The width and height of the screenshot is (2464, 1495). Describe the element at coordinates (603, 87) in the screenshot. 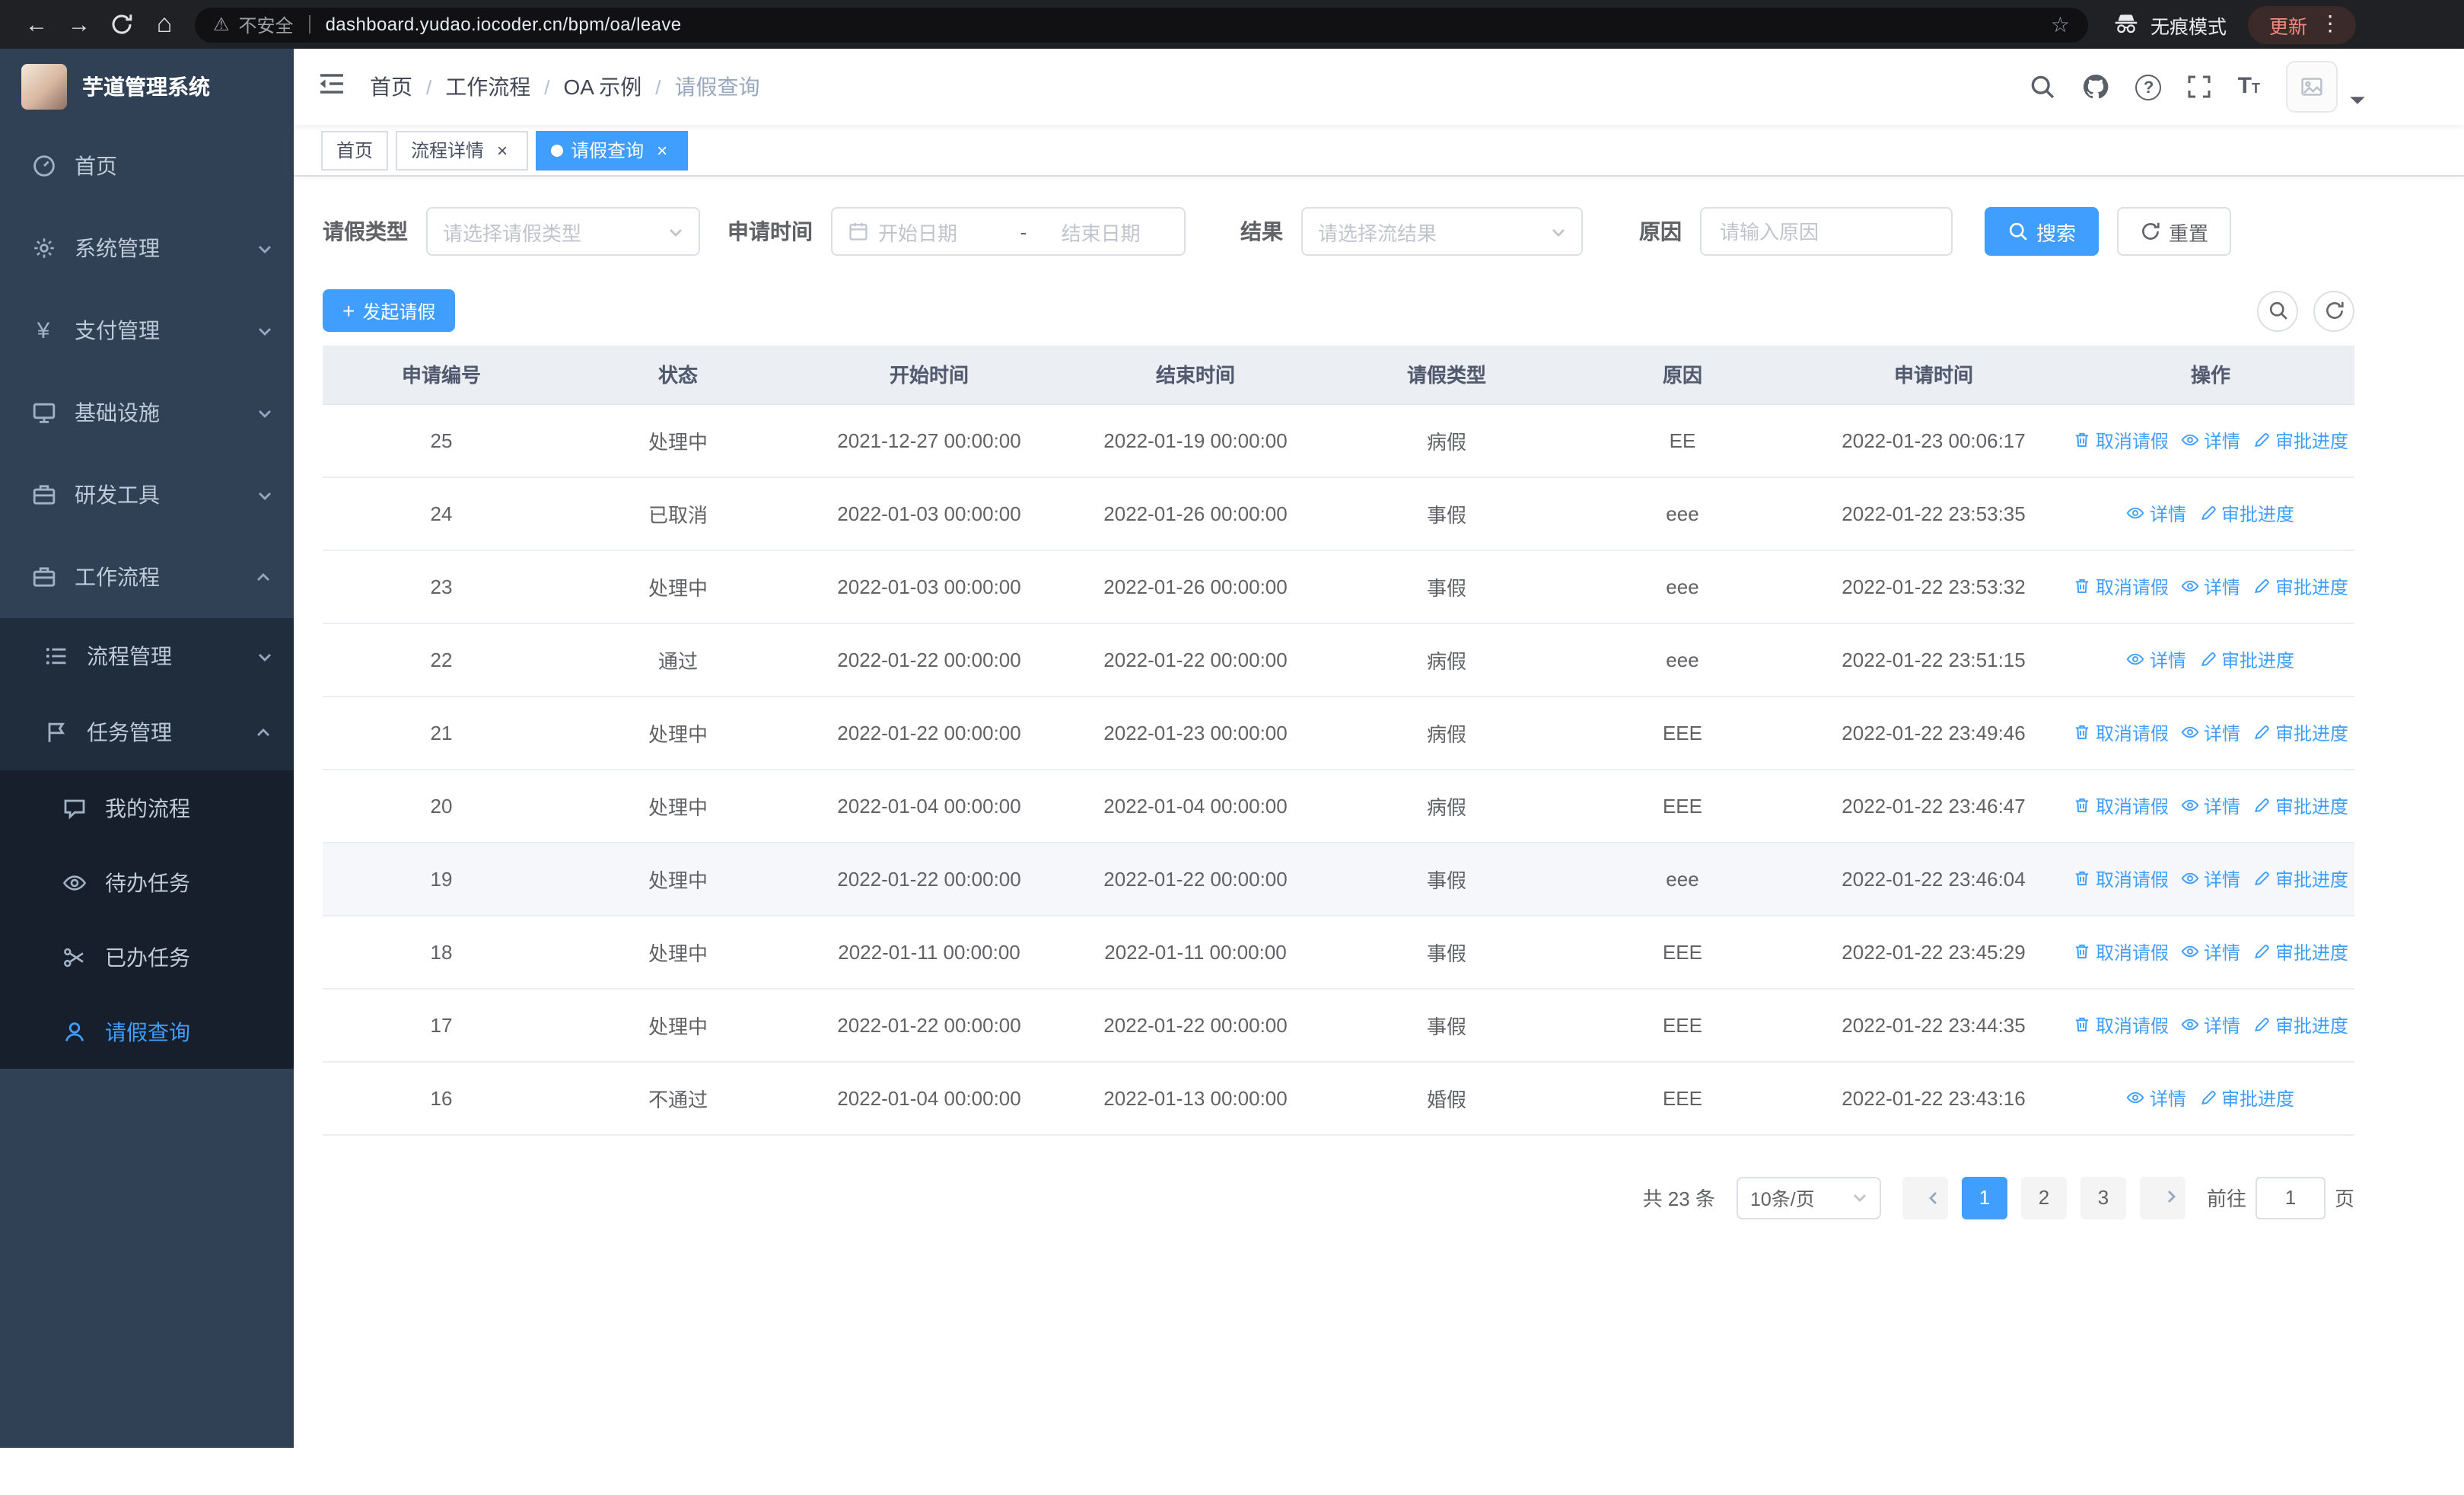

I see `breadcrumb-oa-example: OA 示例` at that location.